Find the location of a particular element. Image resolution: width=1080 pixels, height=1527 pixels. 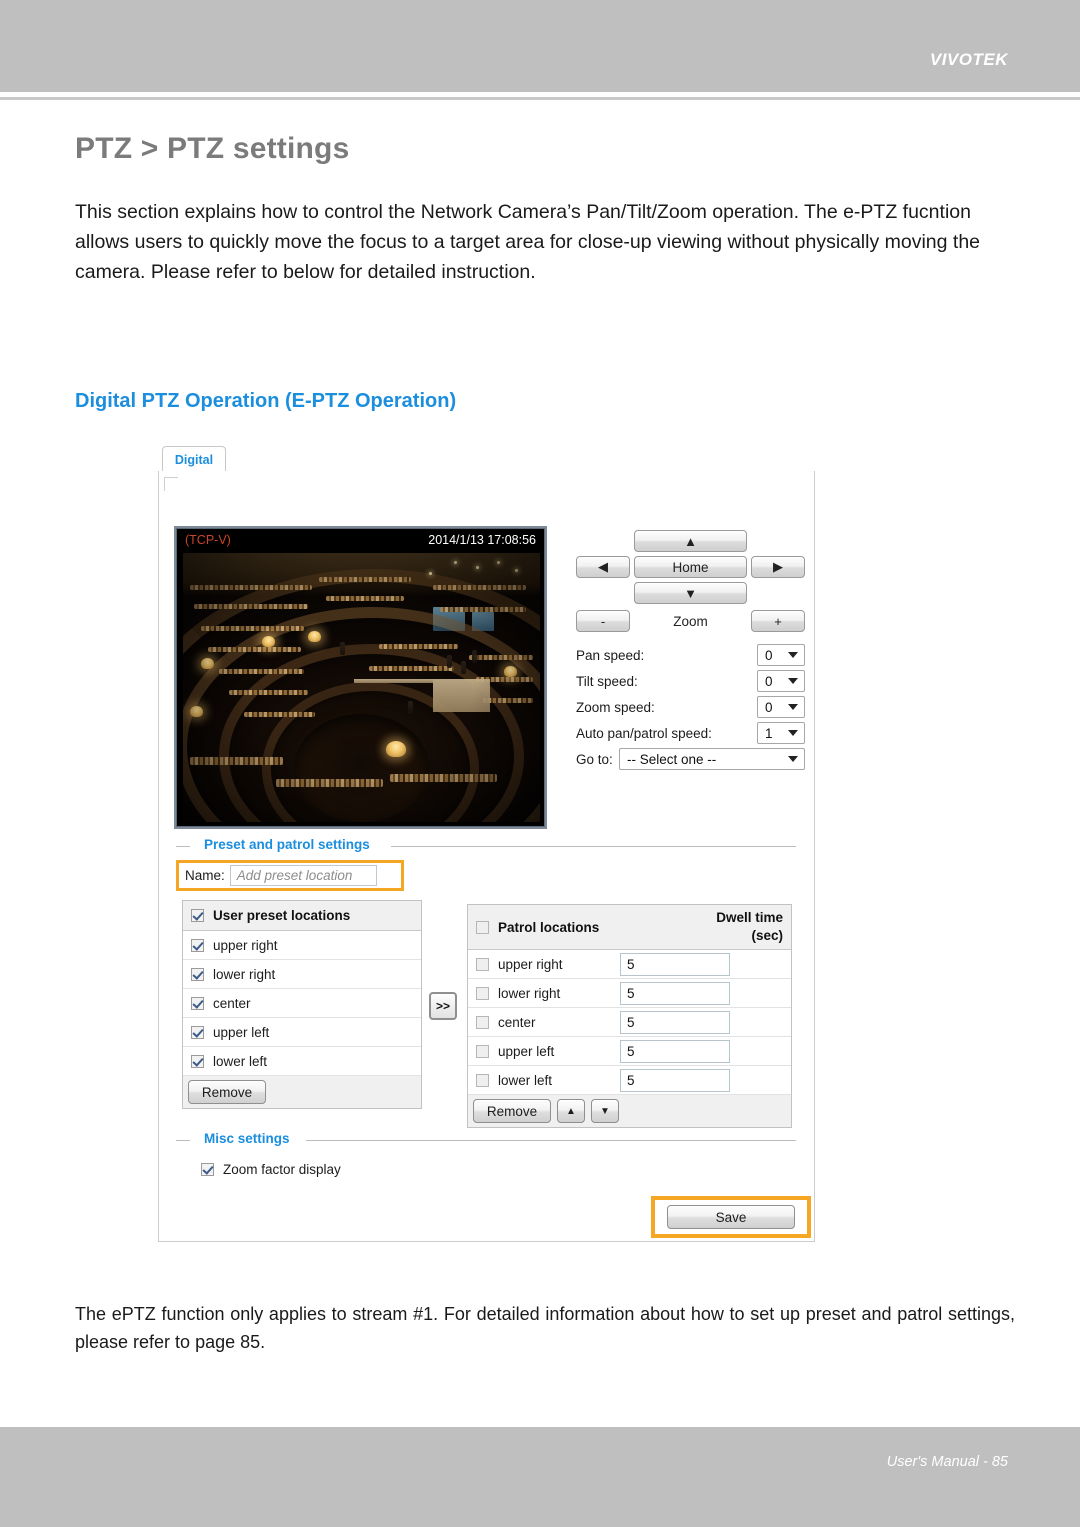

user-preset-remove-button: Remove is located at coordinates (227, 1092).